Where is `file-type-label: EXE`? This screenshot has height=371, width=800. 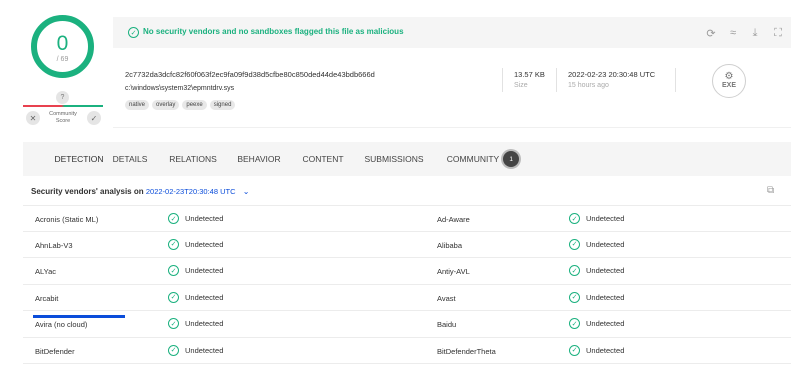 file-type-label: EXE is located at coordinates (728, 85).